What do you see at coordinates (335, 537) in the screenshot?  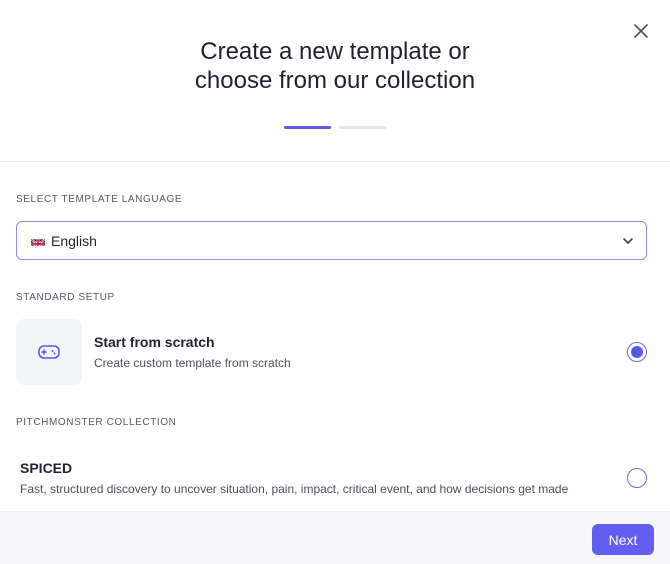 I see `modal-footer: Next` at bounding box center [335, 537].